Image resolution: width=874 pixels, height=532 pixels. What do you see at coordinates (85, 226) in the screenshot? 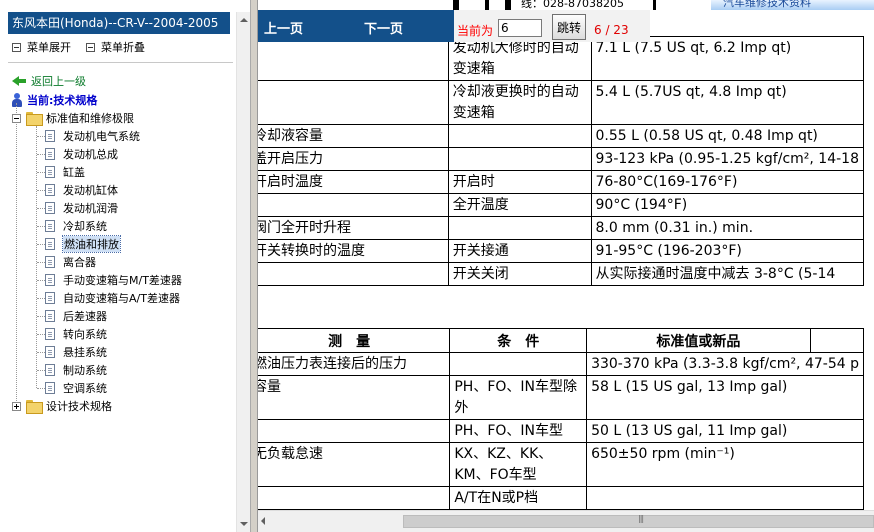
I see `tree-item-label: 冷却系统` at bounding box center [85, 226].